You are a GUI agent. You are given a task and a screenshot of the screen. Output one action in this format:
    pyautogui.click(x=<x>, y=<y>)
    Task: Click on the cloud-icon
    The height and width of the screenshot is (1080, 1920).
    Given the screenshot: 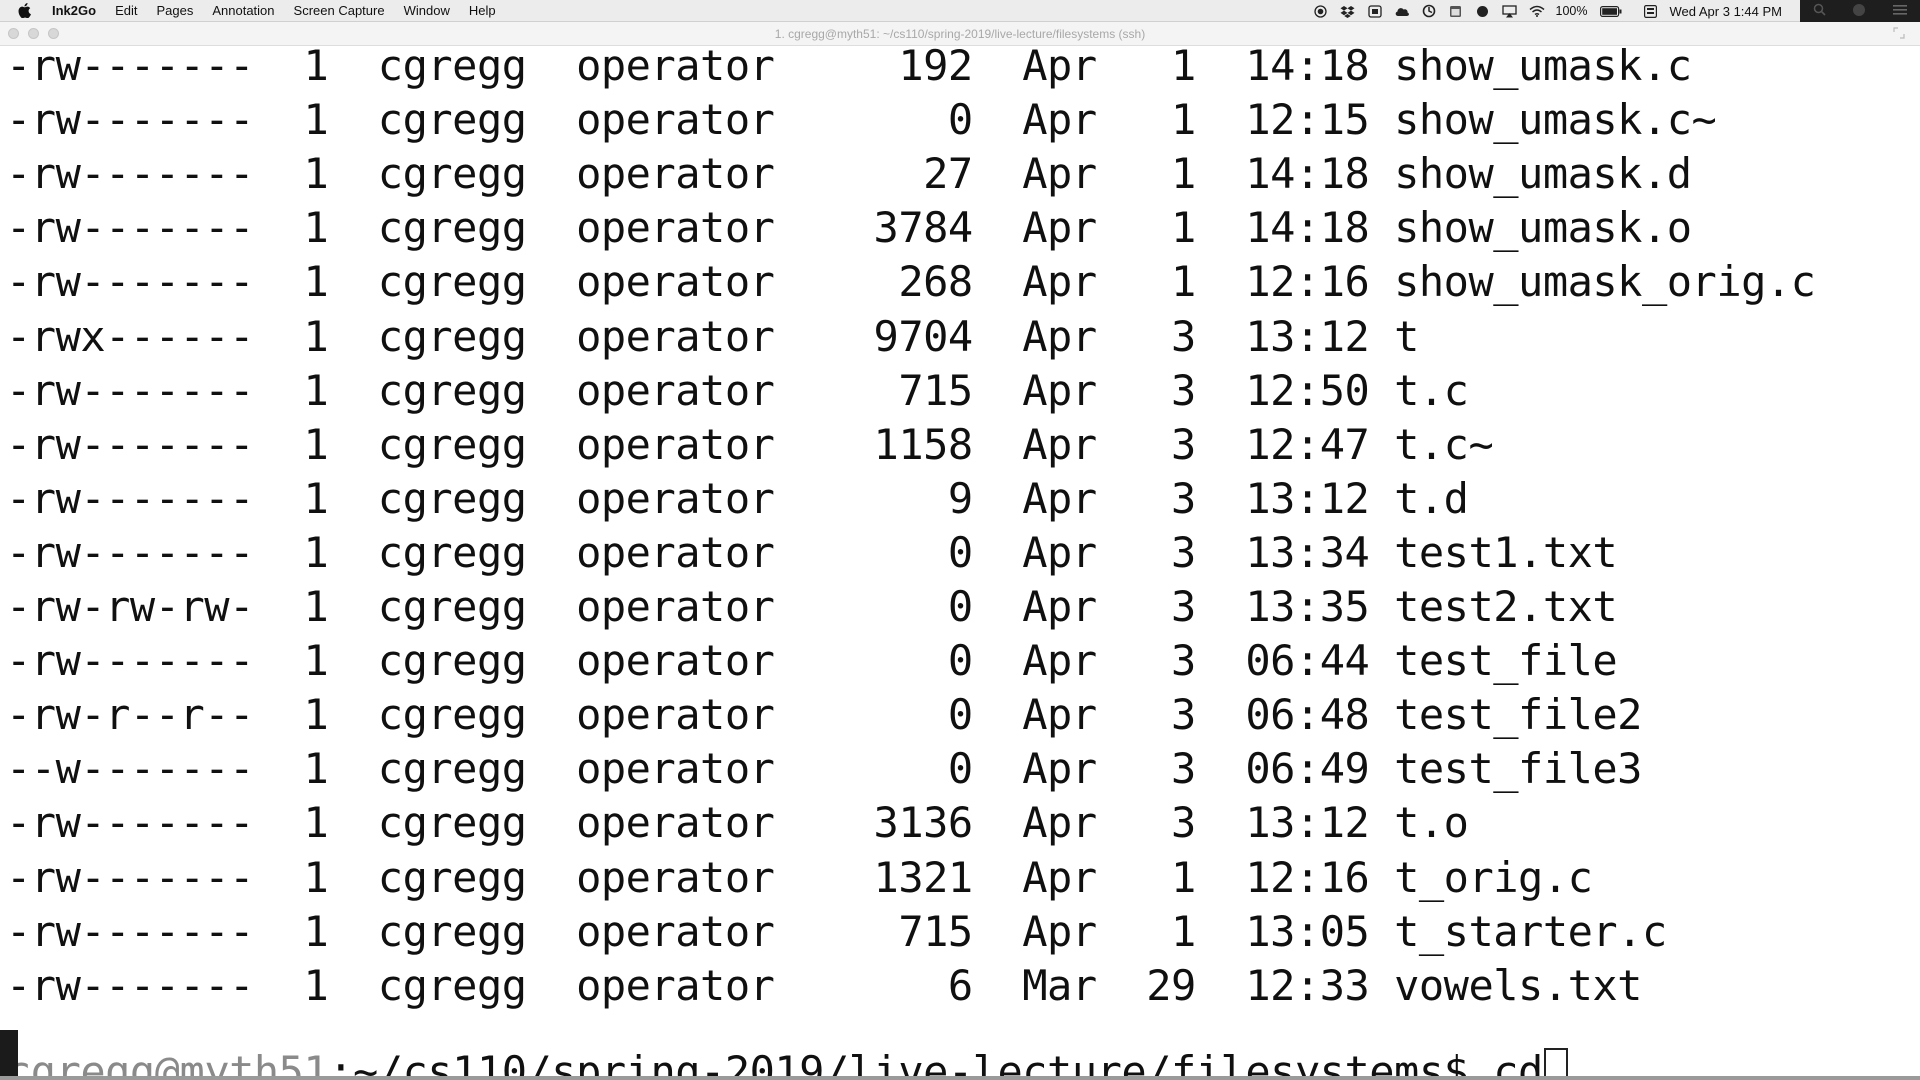 What is the action you would take?
    pyautogui.click(x=1402, y=11)
    